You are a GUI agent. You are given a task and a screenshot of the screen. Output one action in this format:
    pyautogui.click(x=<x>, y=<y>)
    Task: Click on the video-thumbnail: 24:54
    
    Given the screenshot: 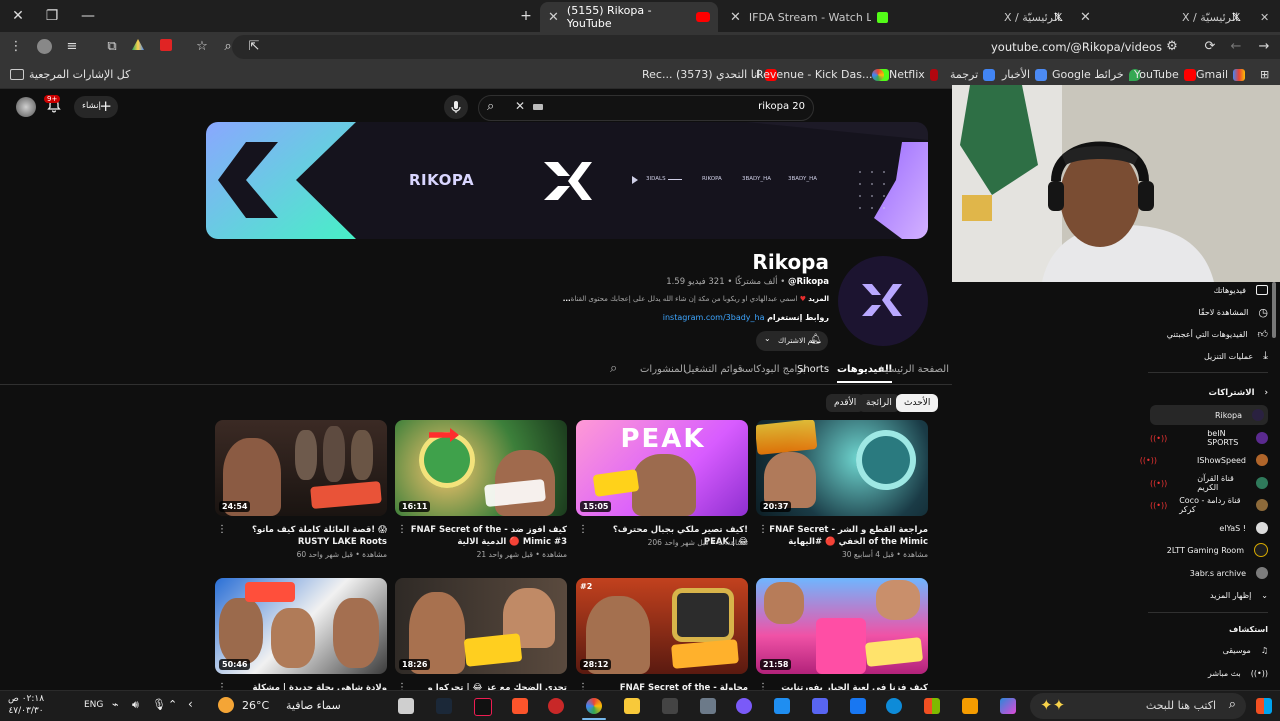 What is the action you would take?
    pyautogui.click(x=301, y=468)
    